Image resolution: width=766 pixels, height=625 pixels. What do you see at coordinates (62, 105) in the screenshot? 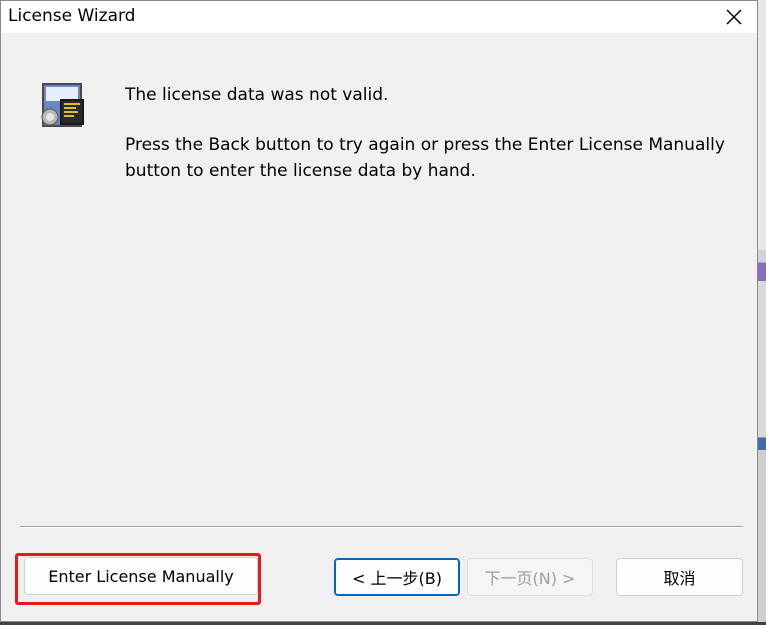
I see `license-certificate-icon` at bounding box center [62, 105].